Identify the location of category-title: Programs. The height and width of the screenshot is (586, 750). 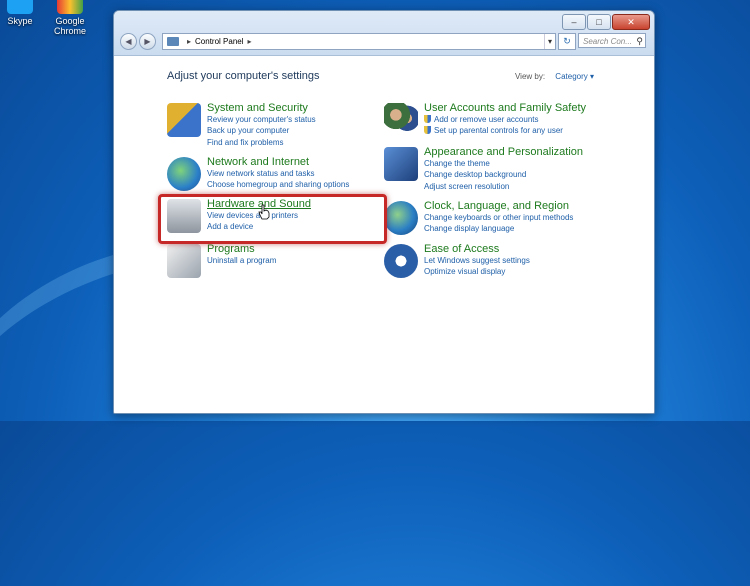
(241, 249).